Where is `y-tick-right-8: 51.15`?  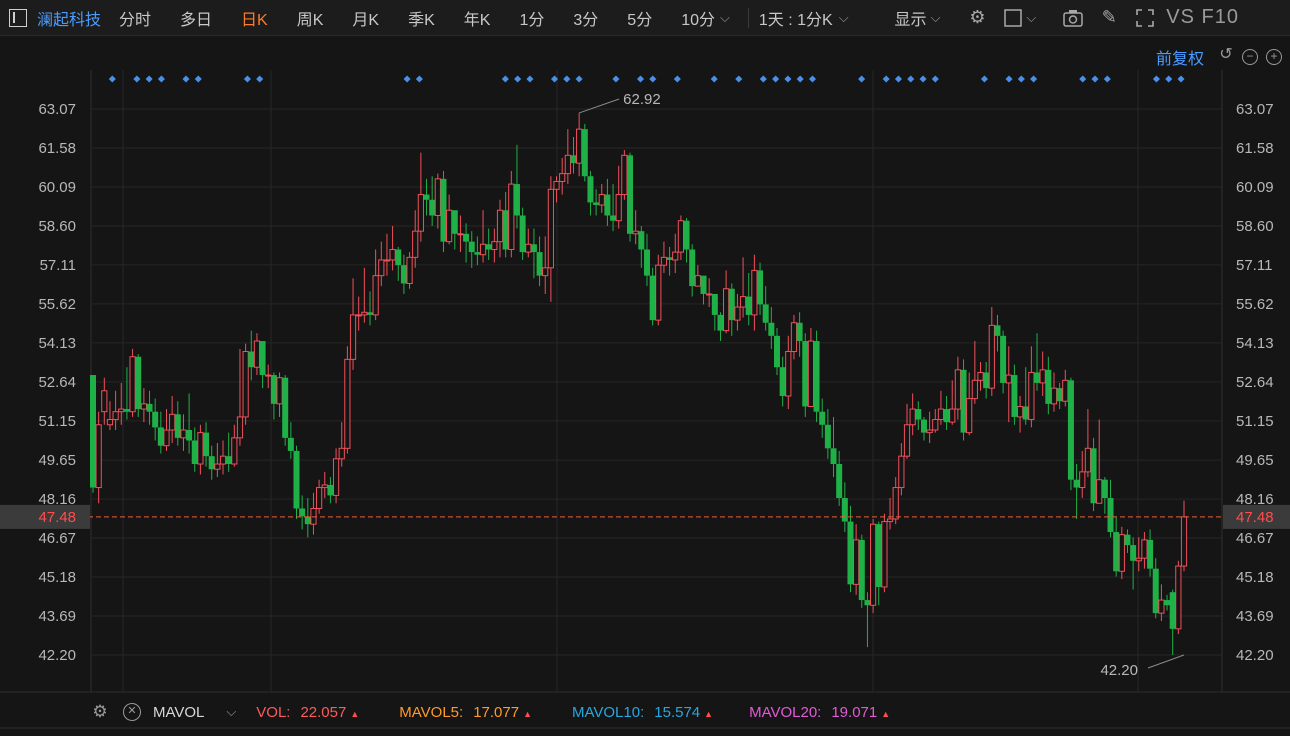
y-tick-right-8: 51.15 is located at coordinates (1255, 421).